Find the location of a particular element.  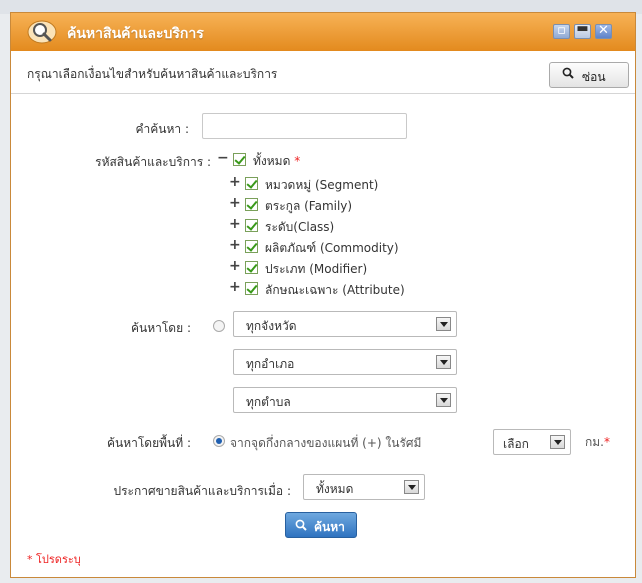

tree-item-label: ลักษณะเฉพาะ (Attribute) is located at coordinates (335, 290).